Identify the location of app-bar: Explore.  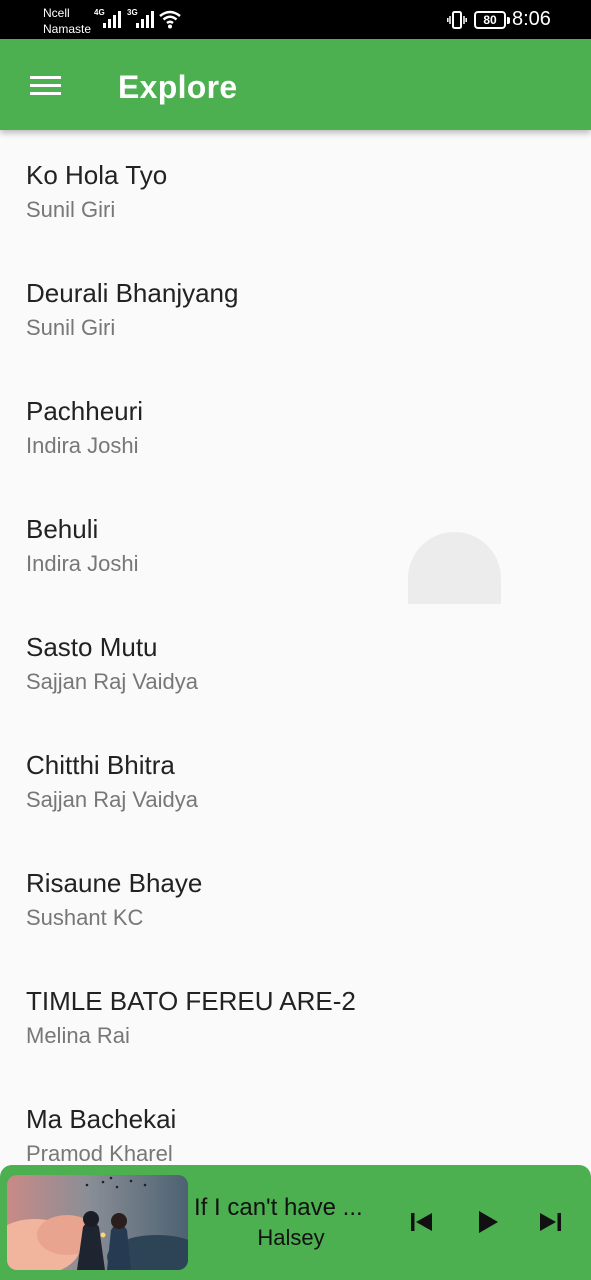
(295, 84).